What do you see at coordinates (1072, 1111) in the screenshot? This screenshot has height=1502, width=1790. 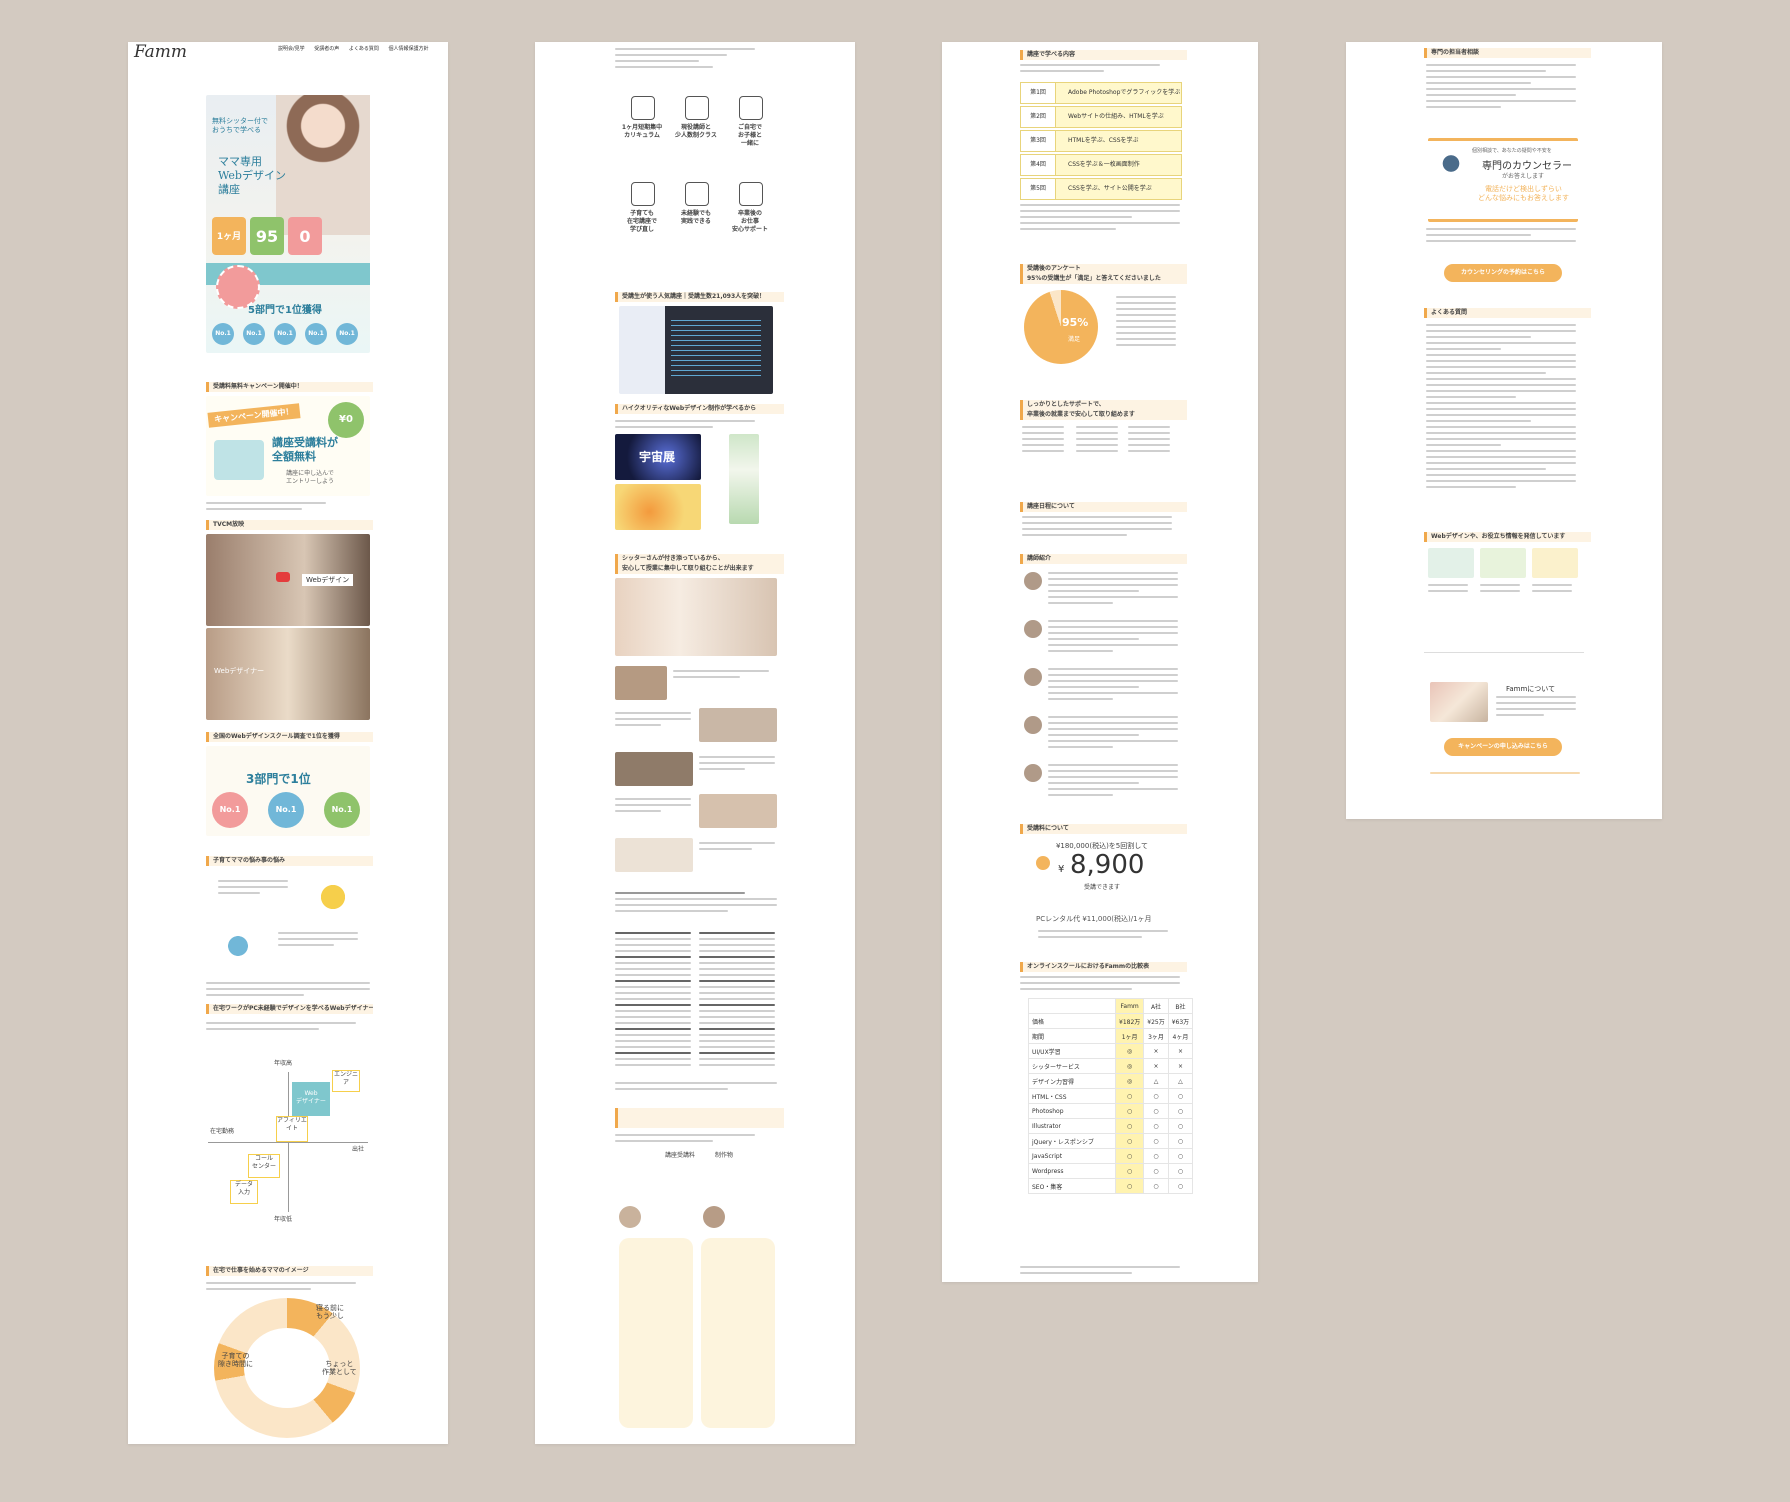 I see `compare-row-label: Photoshop` at bounding box center [1072, 1111].